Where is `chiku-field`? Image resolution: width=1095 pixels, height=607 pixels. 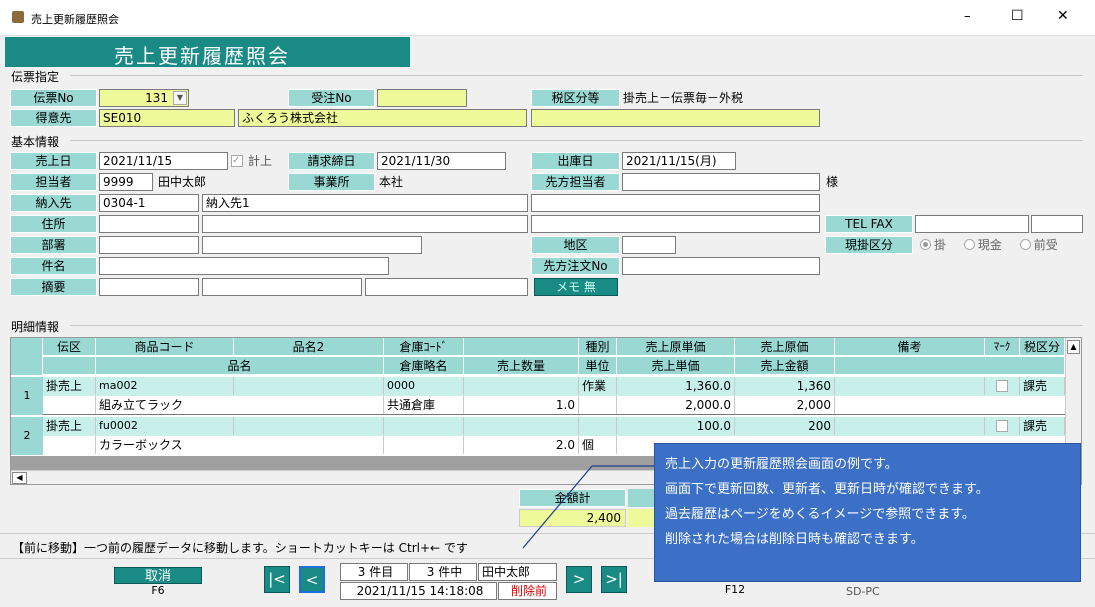 chiku-field is located at coordinates (649, 245).